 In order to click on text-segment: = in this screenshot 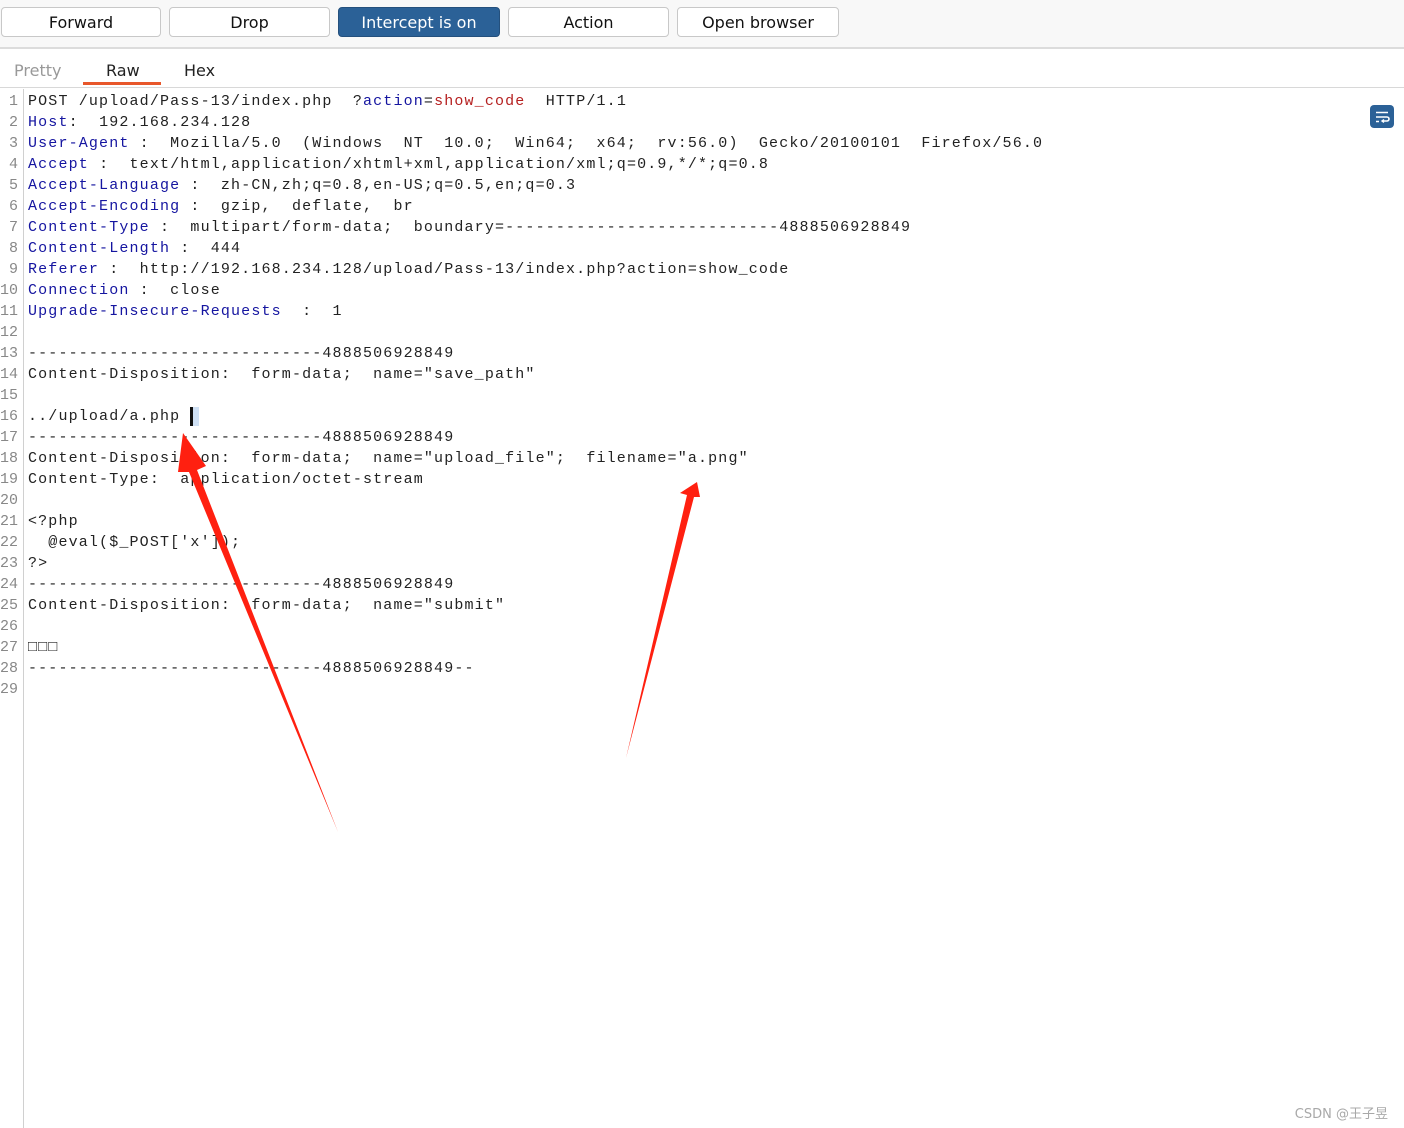, I will do `click(429, 101)`.